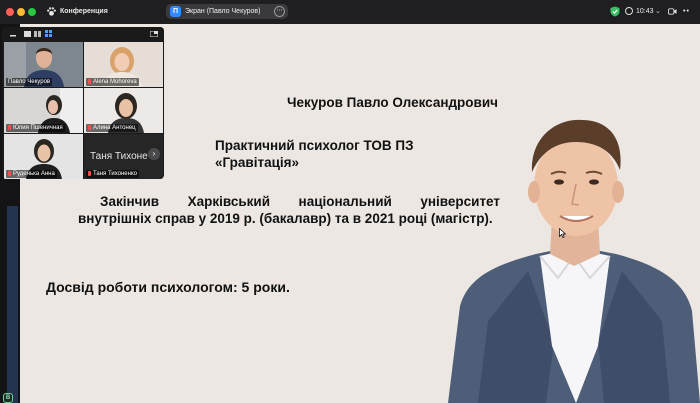 This screenshot has height=403, width=700. What do you see at coordinates (645, 11) in the screenshot?
I see `clock-time: 10:43` at bounding box center [645, 11].